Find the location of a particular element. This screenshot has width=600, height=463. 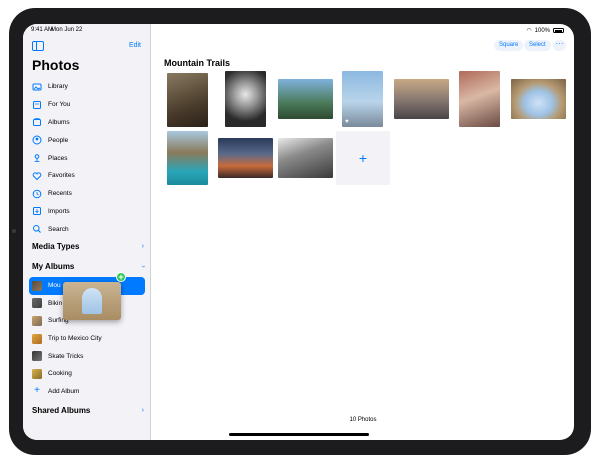

clock-icon is located at coordinates (37, 194).